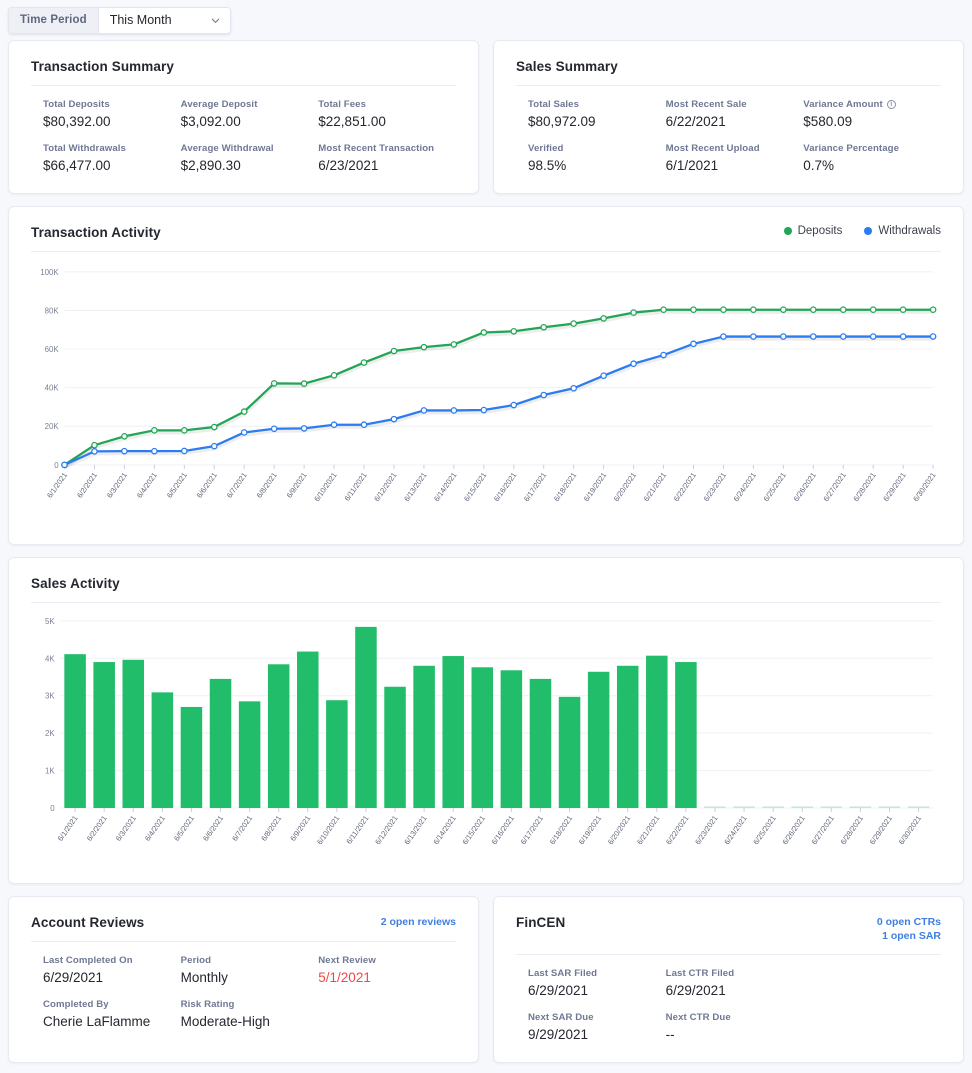  What do you see at coordinates (695, 121) in the screenshot?
I see `field-value: 6/22/2021` at bounding box center [695, 121].